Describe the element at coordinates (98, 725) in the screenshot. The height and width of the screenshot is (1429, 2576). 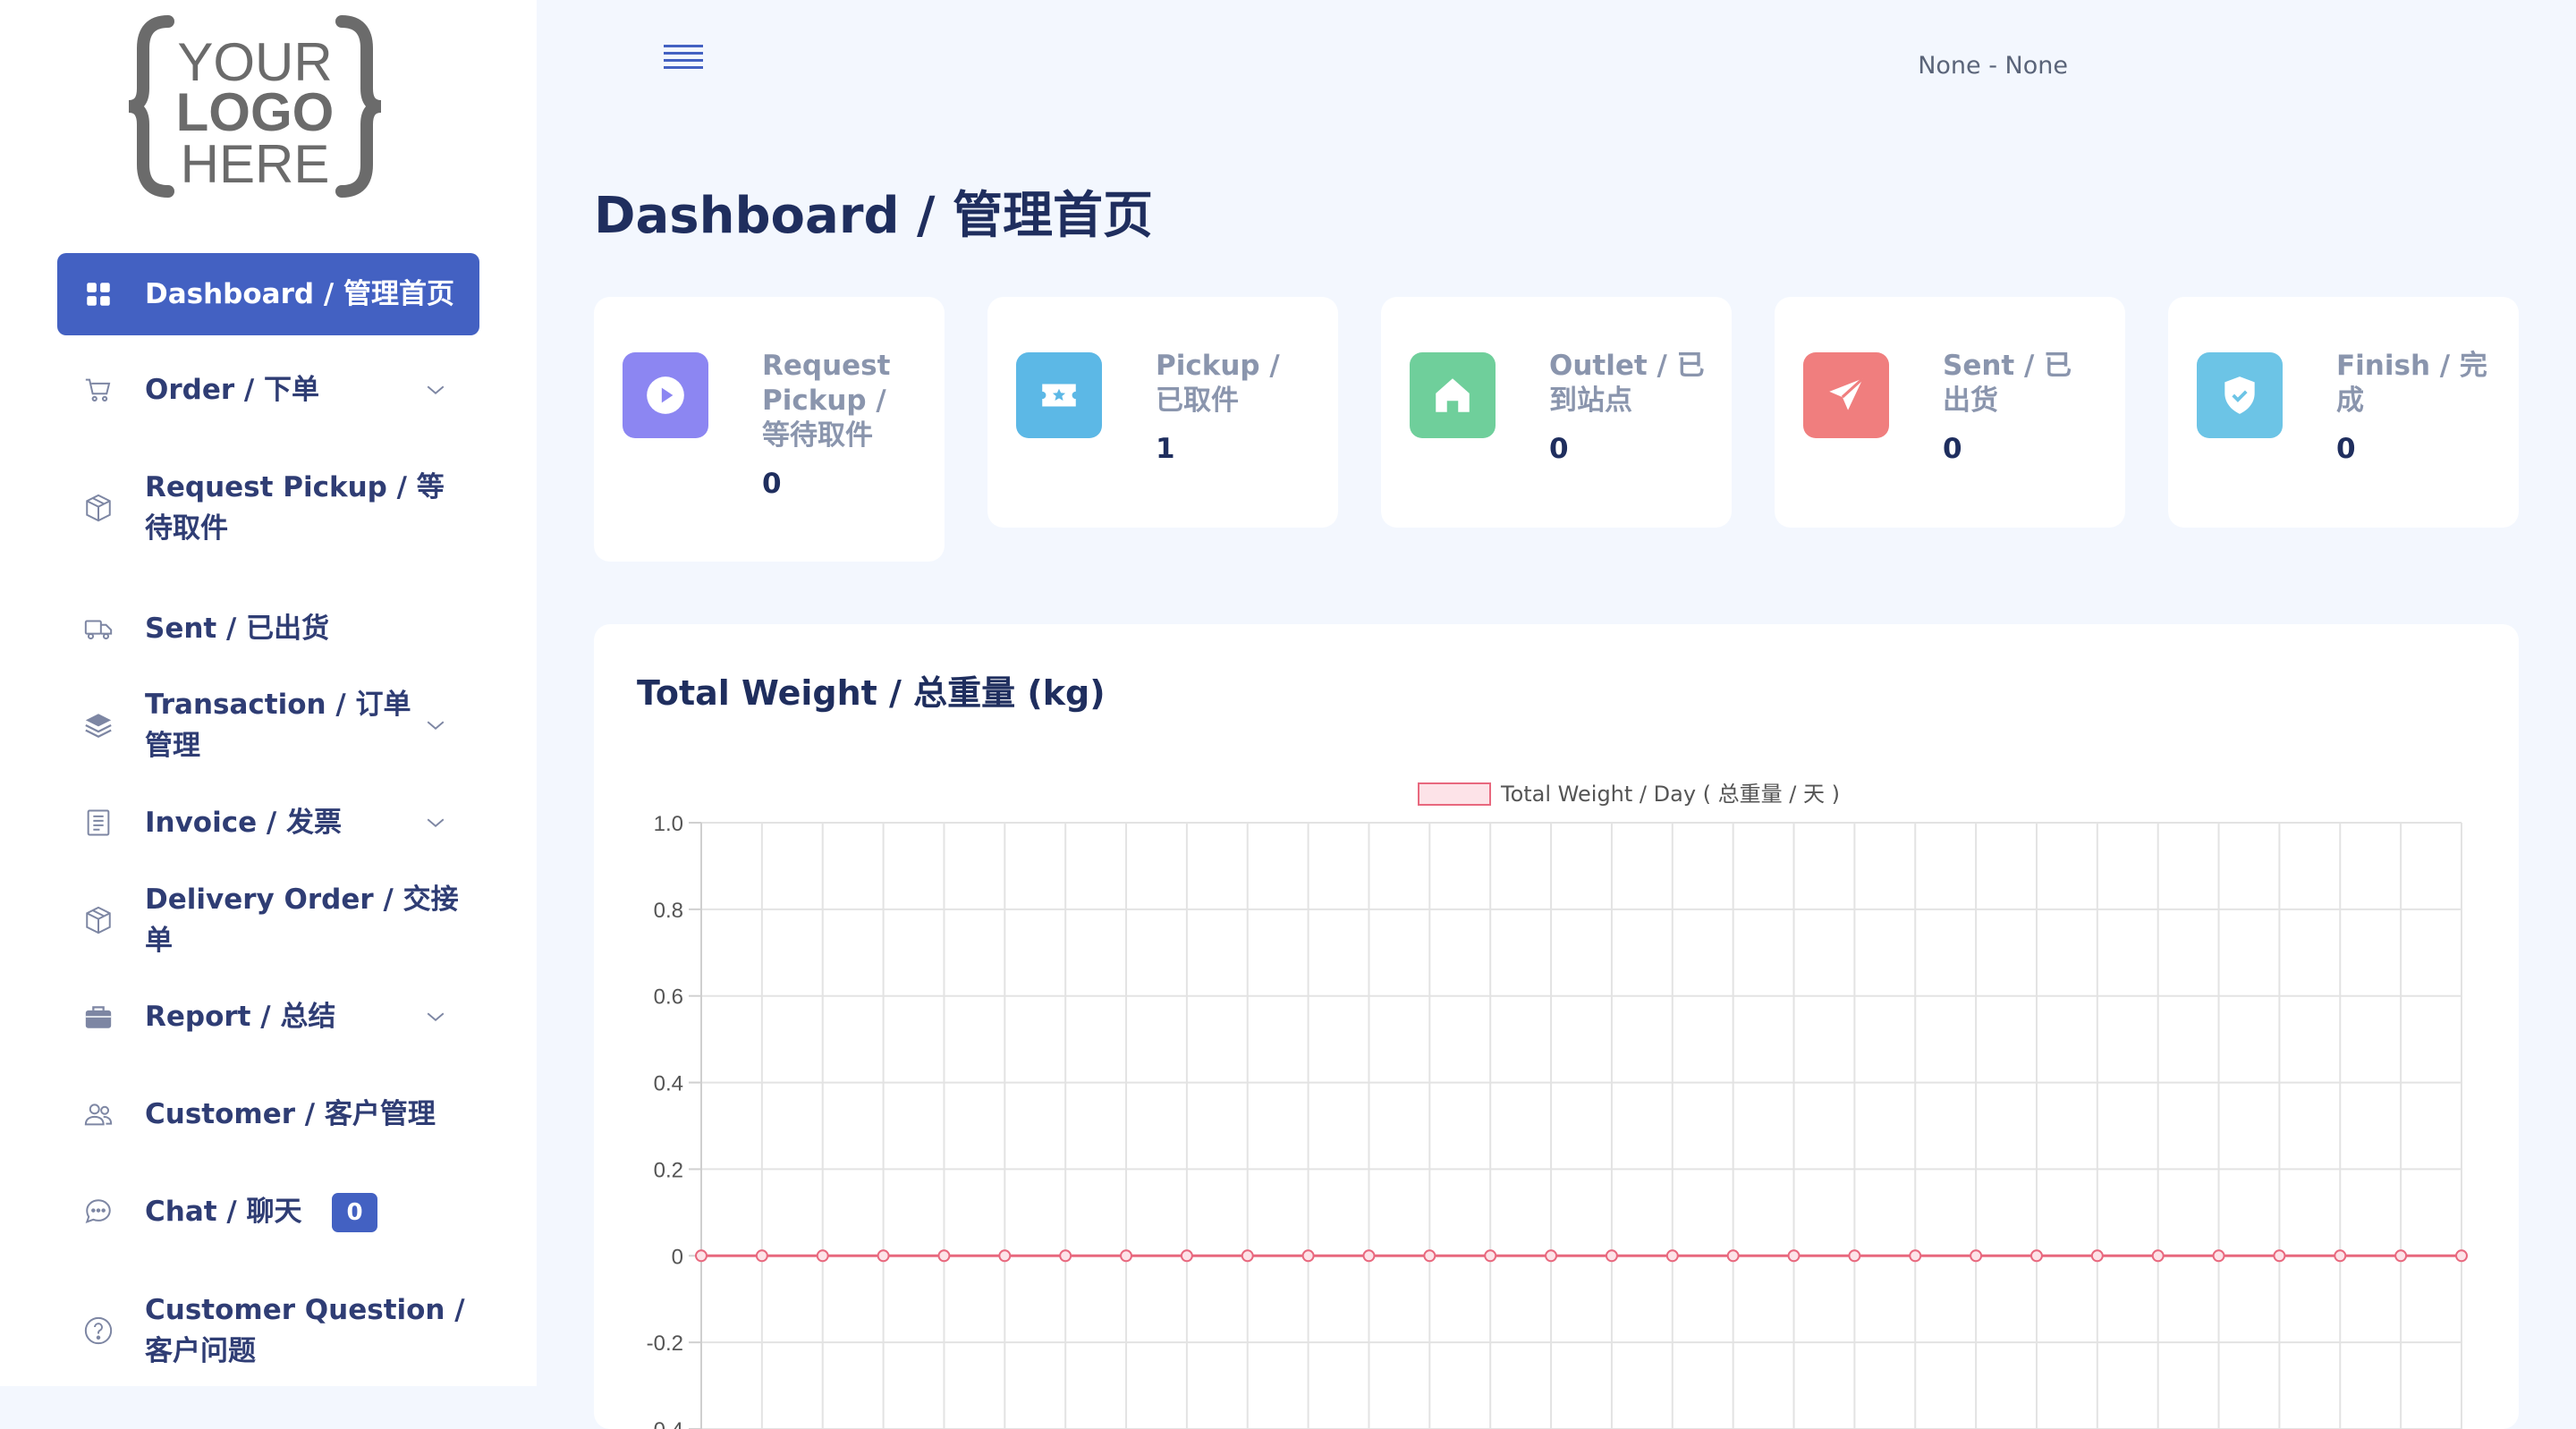
I see `layers-icon` at that location.